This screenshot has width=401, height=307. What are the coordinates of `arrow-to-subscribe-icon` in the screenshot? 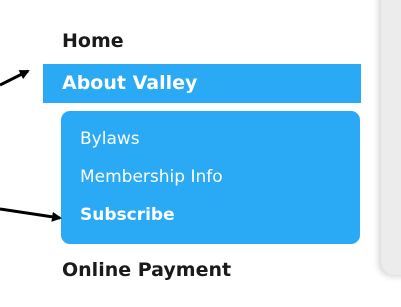 It's located at (31, 214).